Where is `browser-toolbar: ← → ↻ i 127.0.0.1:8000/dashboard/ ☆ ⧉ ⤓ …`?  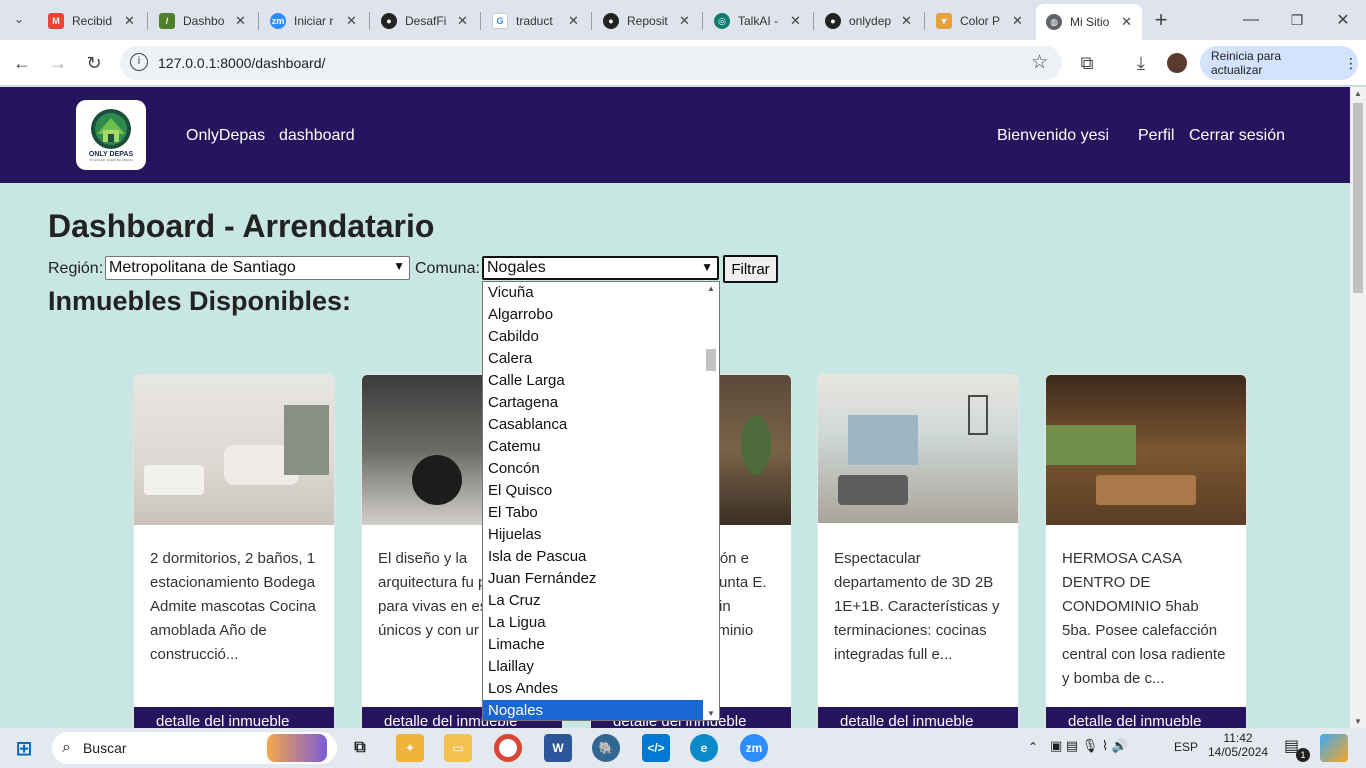 browser-toolbar: ← → ↻ i 127.0.0.1:8000/dashboard/ ☆ ⧉ ⤓ … is located at coordinates (683, 63).